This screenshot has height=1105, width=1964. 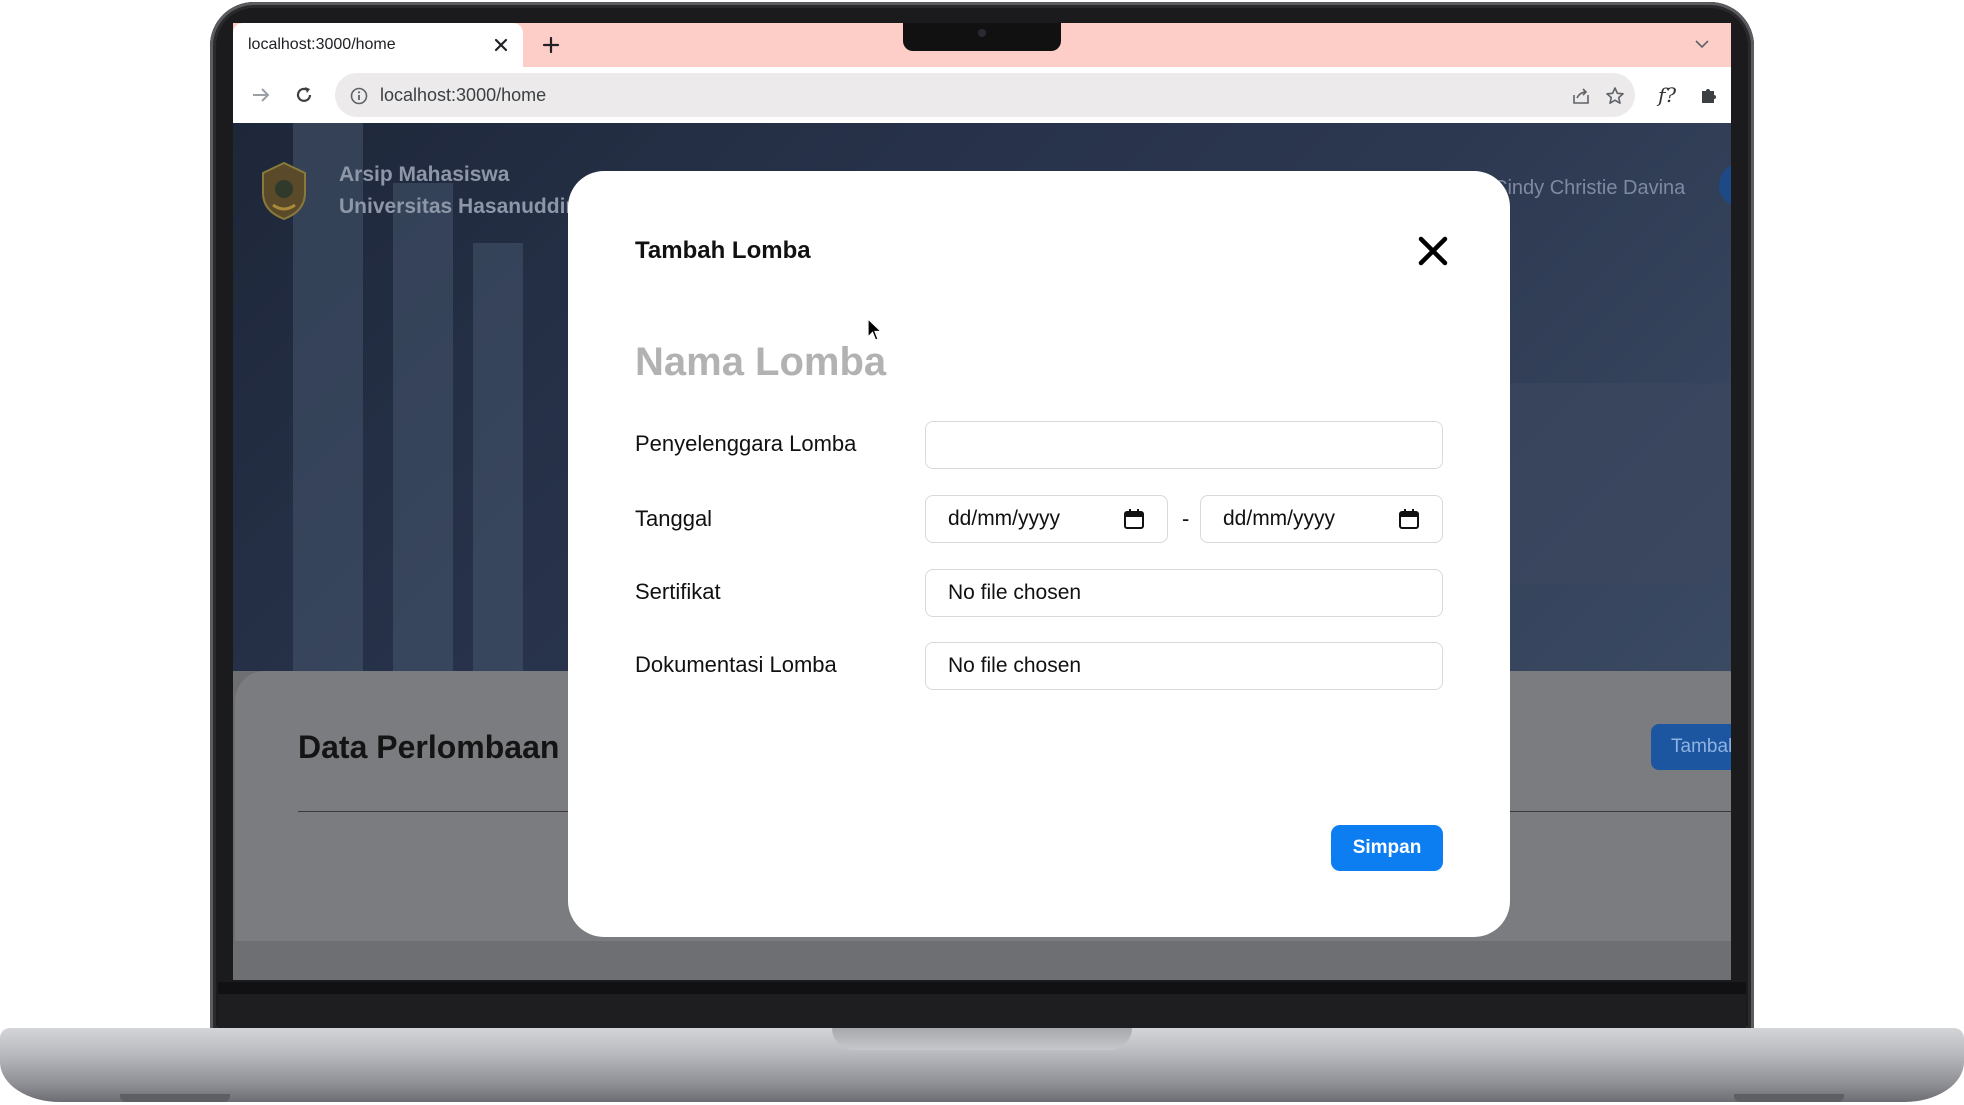 I want to click on documentation-label: Dokumentasi Lomba, so click(x=736, y=664).